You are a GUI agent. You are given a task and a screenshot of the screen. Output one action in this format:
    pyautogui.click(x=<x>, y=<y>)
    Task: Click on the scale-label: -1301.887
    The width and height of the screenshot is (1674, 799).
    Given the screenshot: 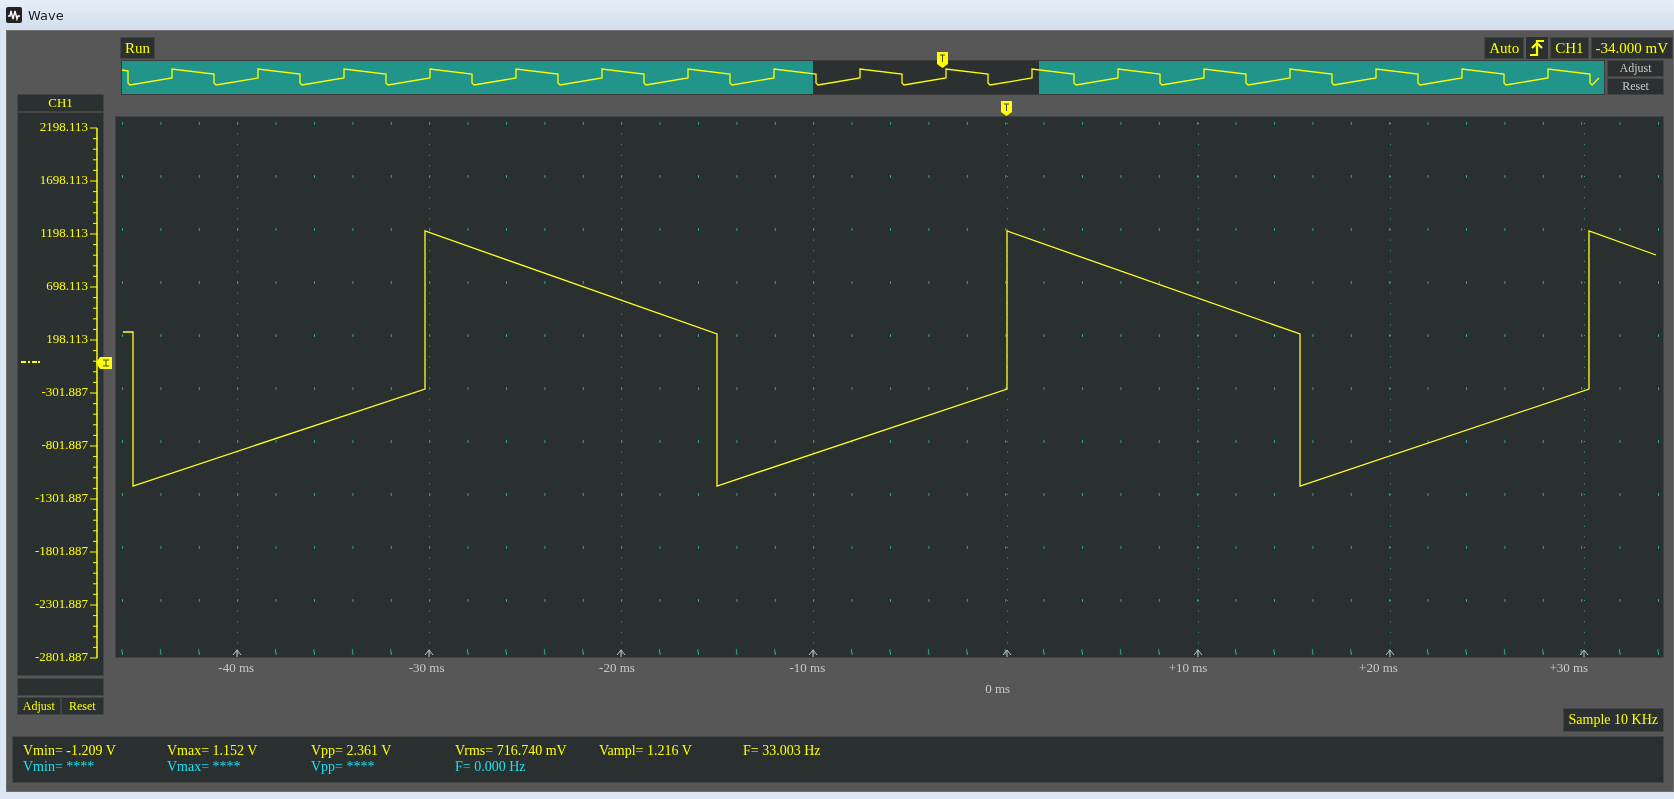 What is the action you would take?
    pyautogui.click(x=61, y=498)
    